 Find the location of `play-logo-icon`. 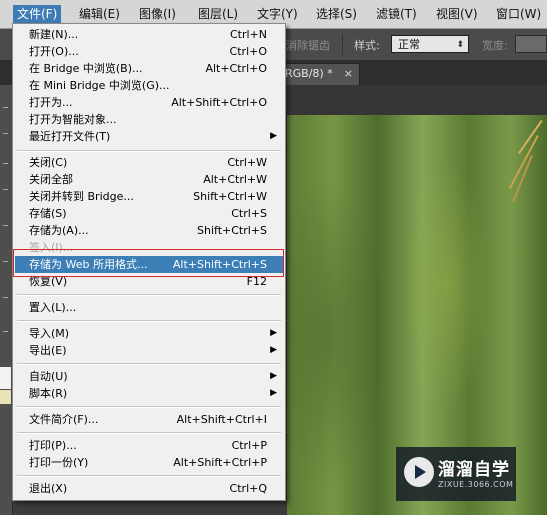

play-logo-icon is located at coordinates (419, 472).